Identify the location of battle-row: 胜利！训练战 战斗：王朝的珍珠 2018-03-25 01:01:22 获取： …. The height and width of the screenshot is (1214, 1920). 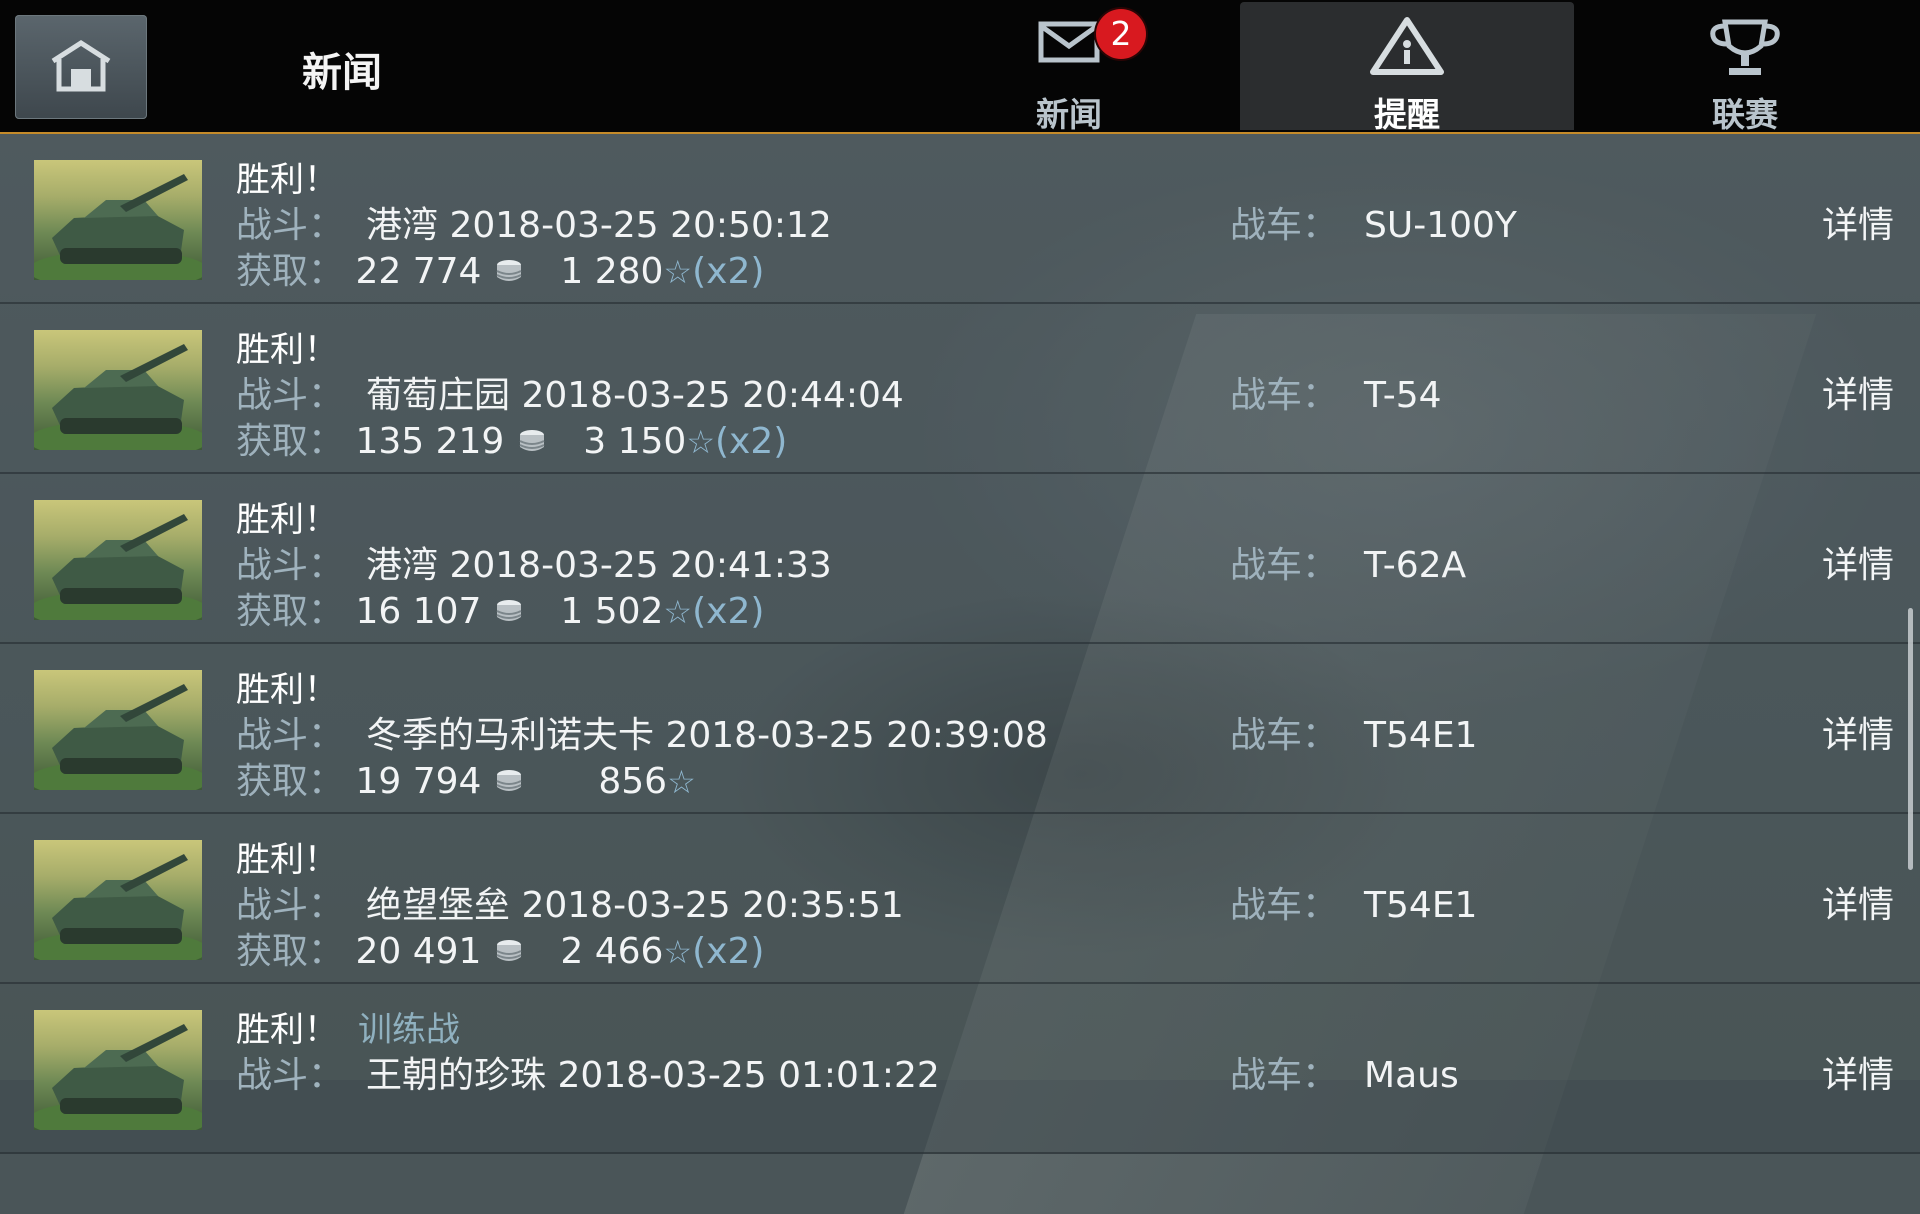
(960, 1069).